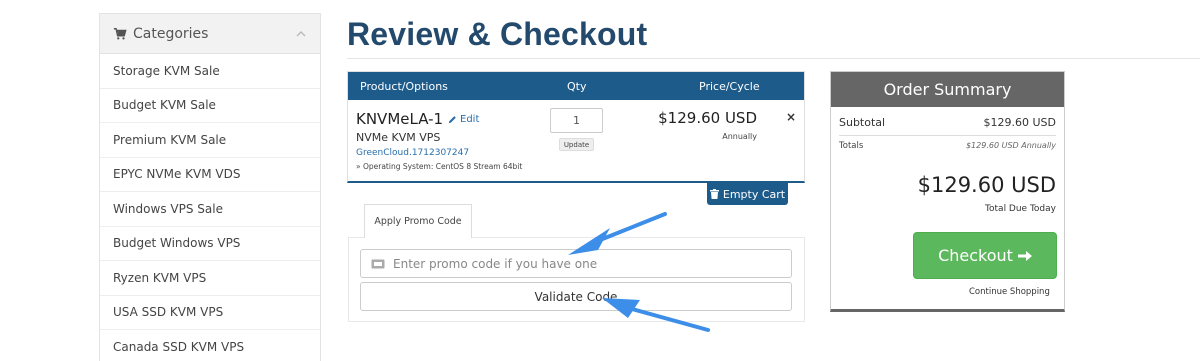  Describe the element at coordinates (210, 71) in the screenshot. I see `sidebar-item-storage-kvm-sale: Storage KVM Sale` at that location.